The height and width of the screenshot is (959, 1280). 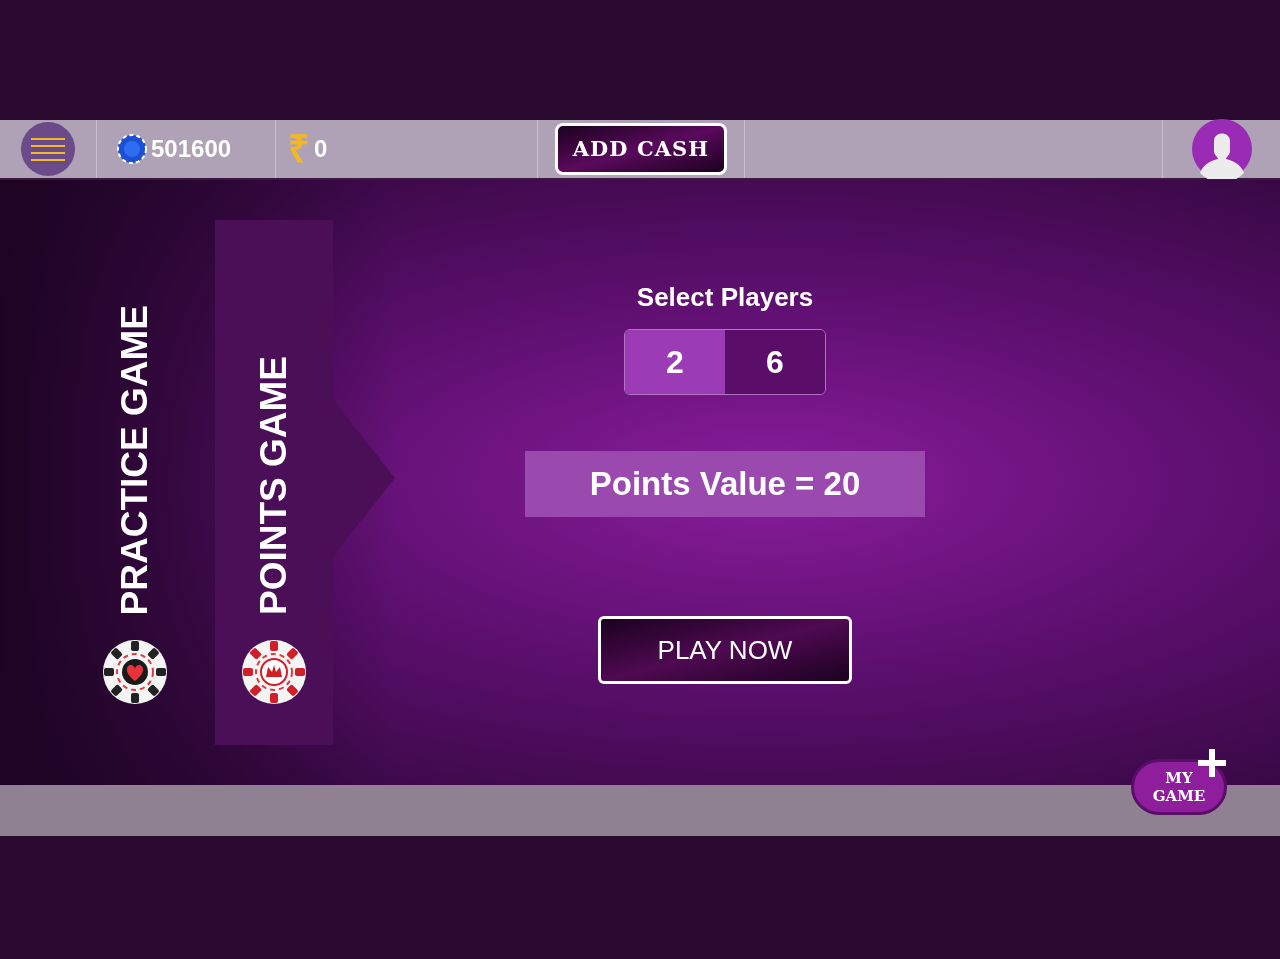 What do you see at coordinates (641, 149) in the screenshot?
I see `add-cash-button: ADD CASH` at bounding box center [641, 149].